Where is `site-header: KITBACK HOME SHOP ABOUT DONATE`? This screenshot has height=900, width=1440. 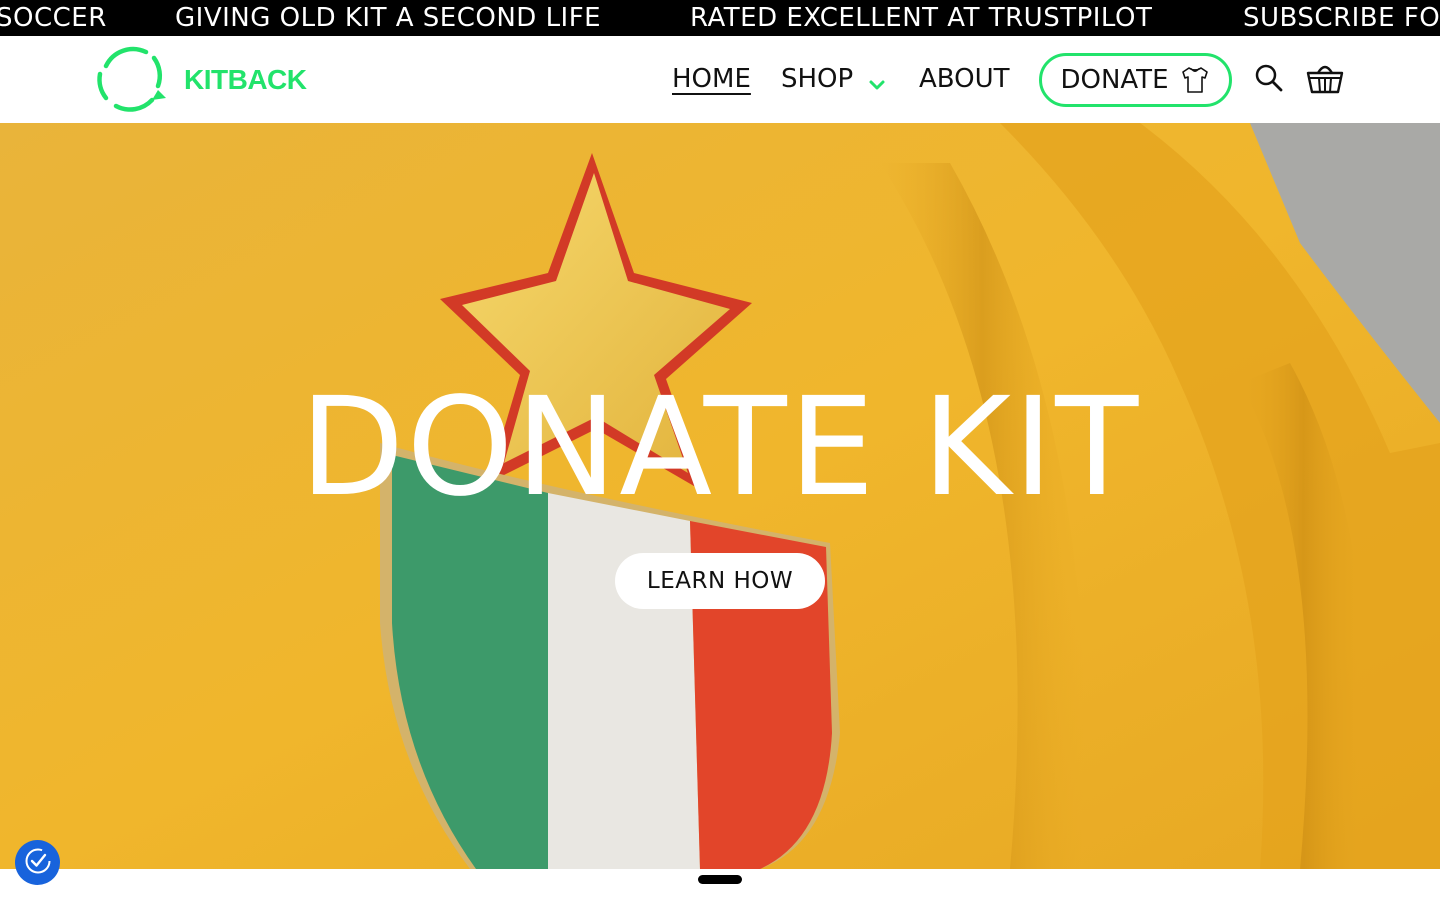 site-header: KITBACK HOME SHOP ABOUT DONATE is located at coordinates (720, 79).